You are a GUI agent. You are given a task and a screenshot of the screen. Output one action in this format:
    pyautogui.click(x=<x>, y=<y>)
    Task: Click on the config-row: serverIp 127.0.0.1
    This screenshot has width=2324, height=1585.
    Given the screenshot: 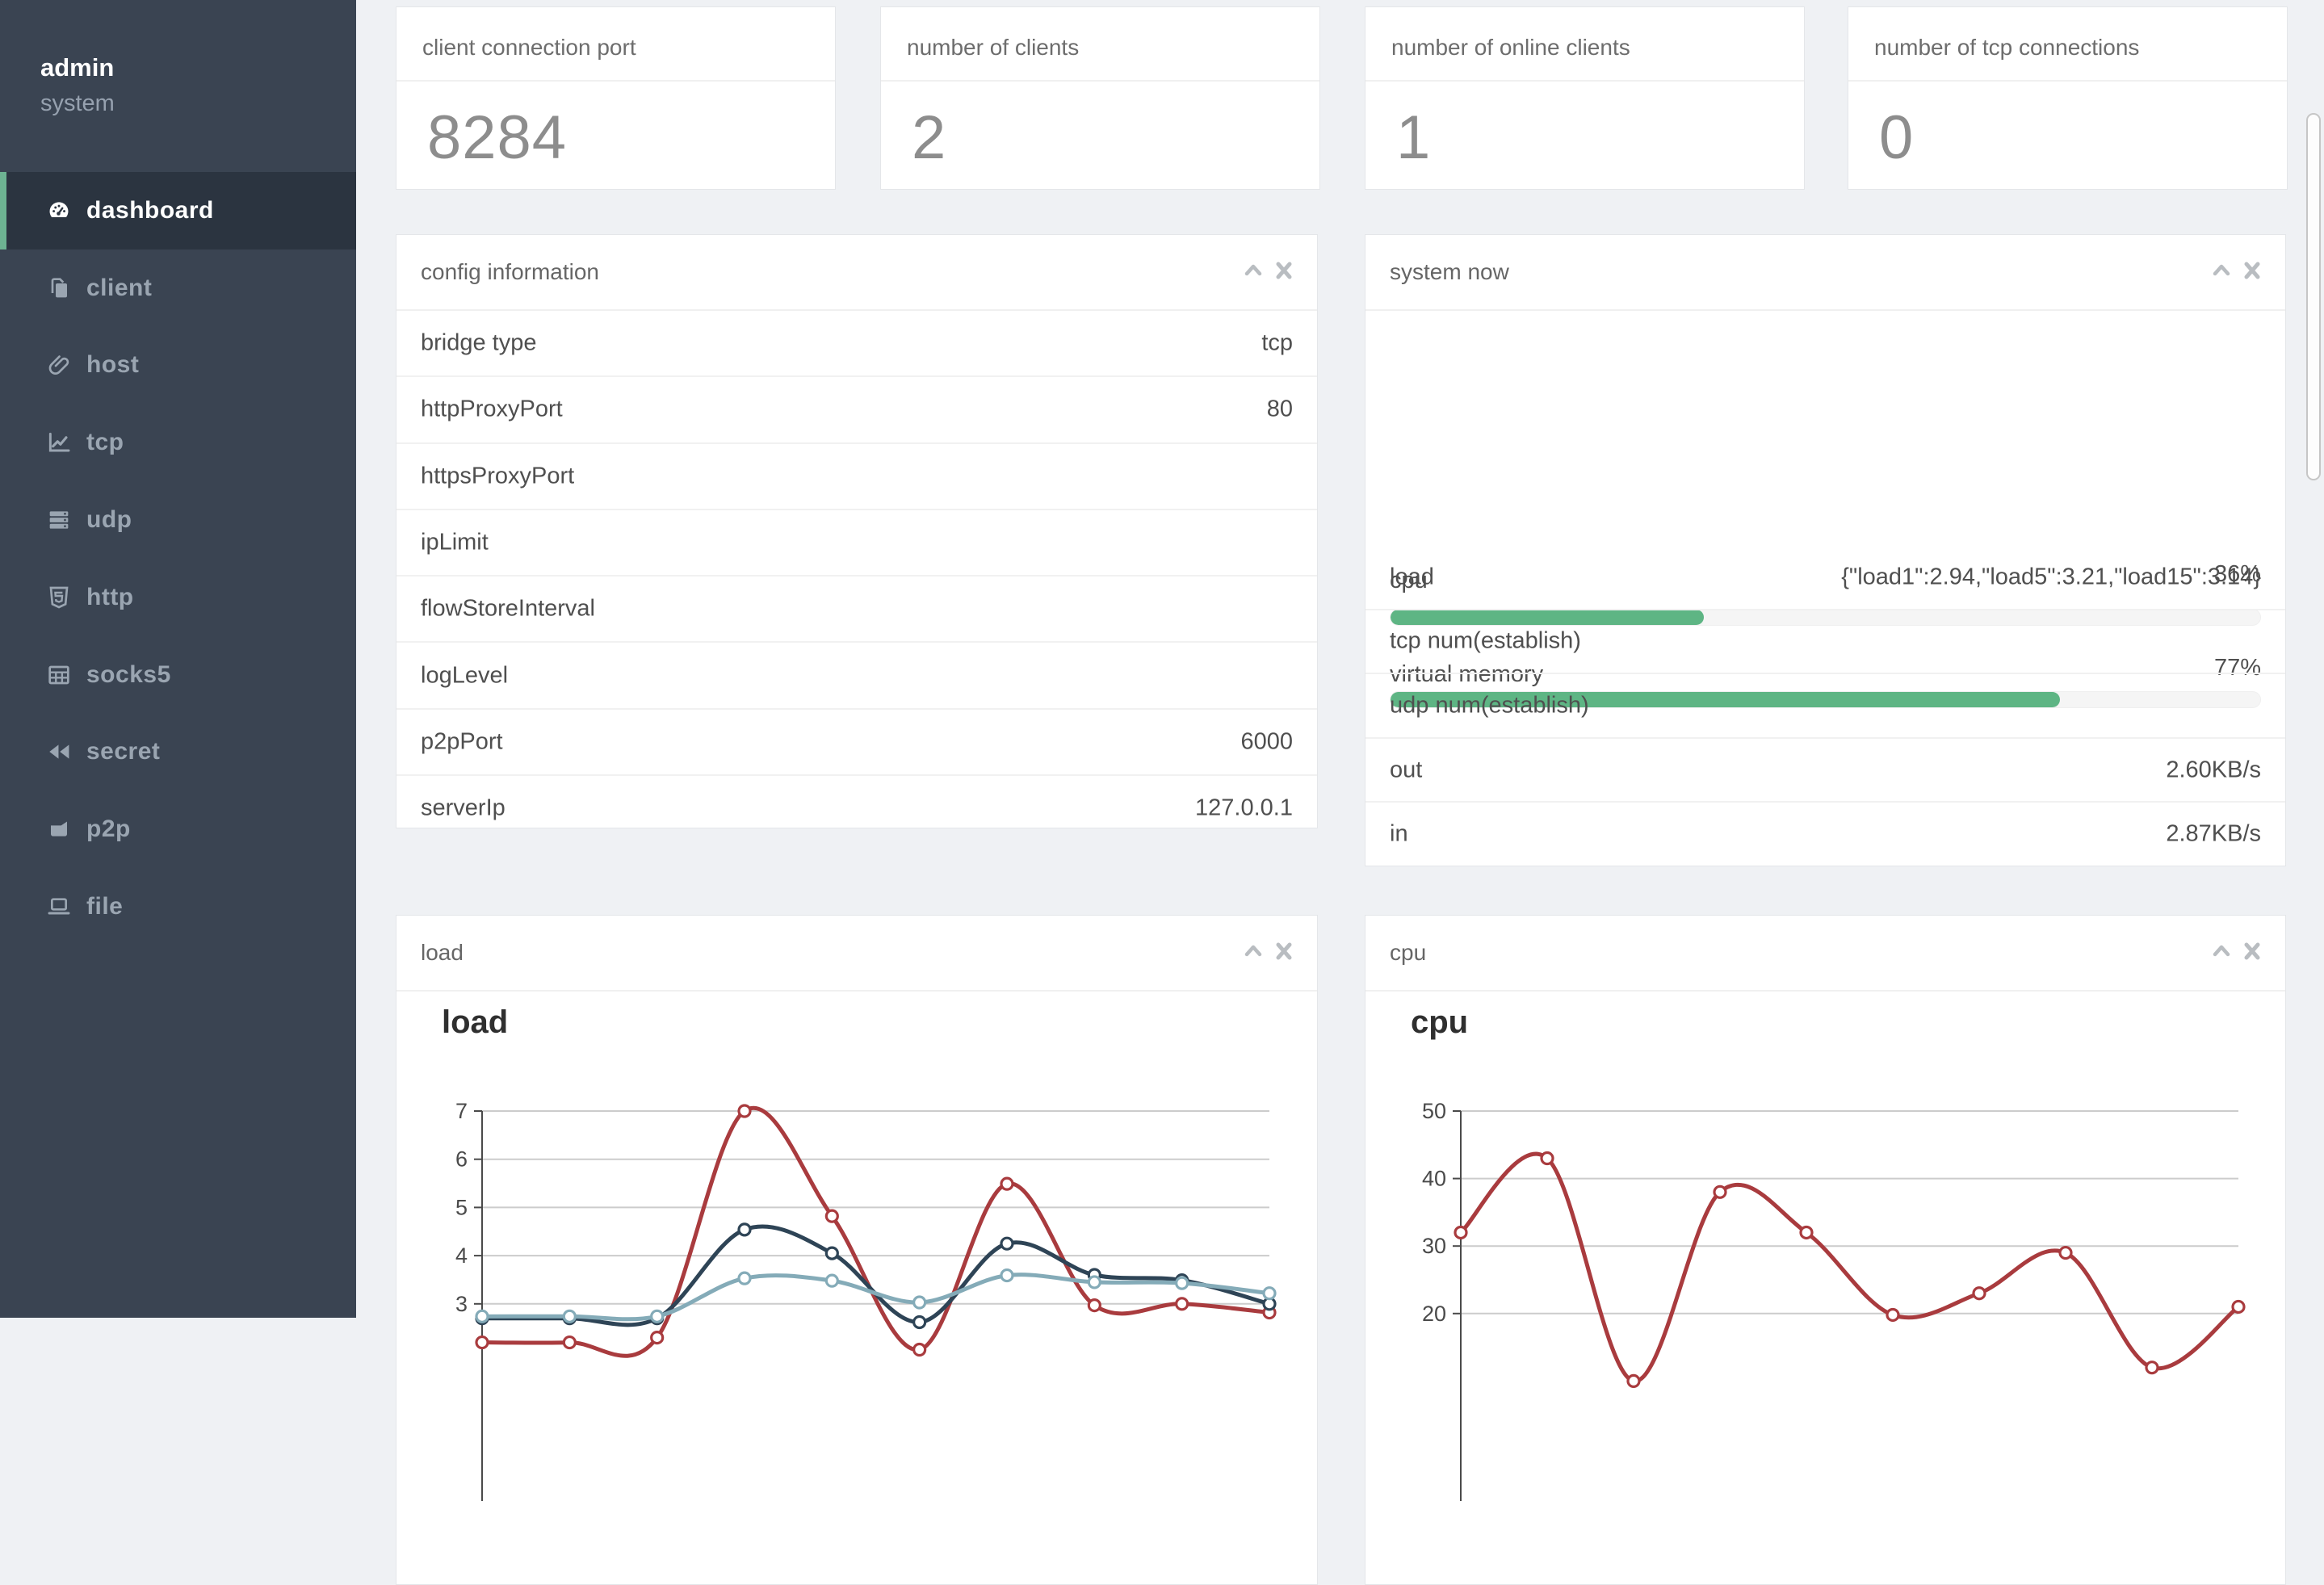 What is the action you would take?
    pyautogui.click(x=856, y=808)
    